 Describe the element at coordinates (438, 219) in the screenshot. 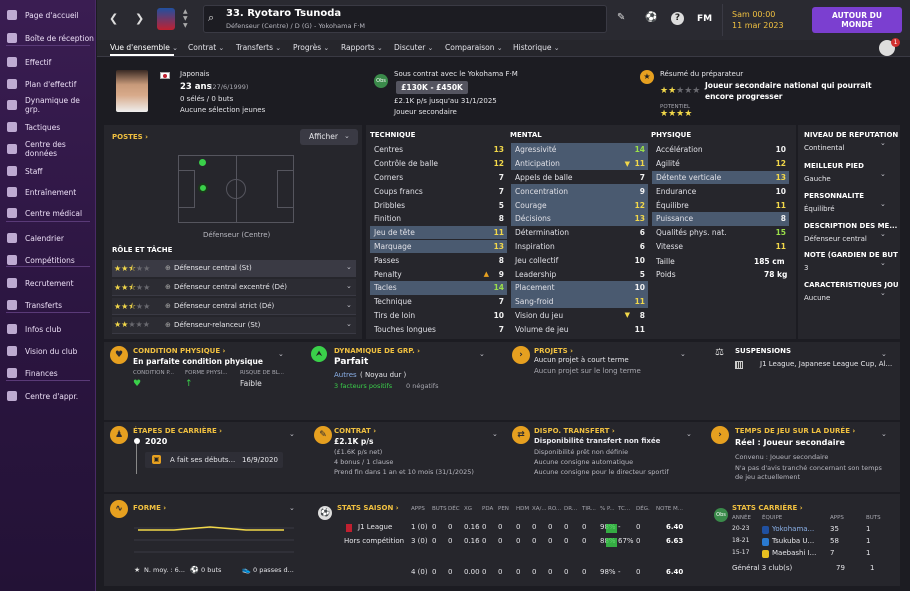

I see `attr-row: Finition 8` at that location.